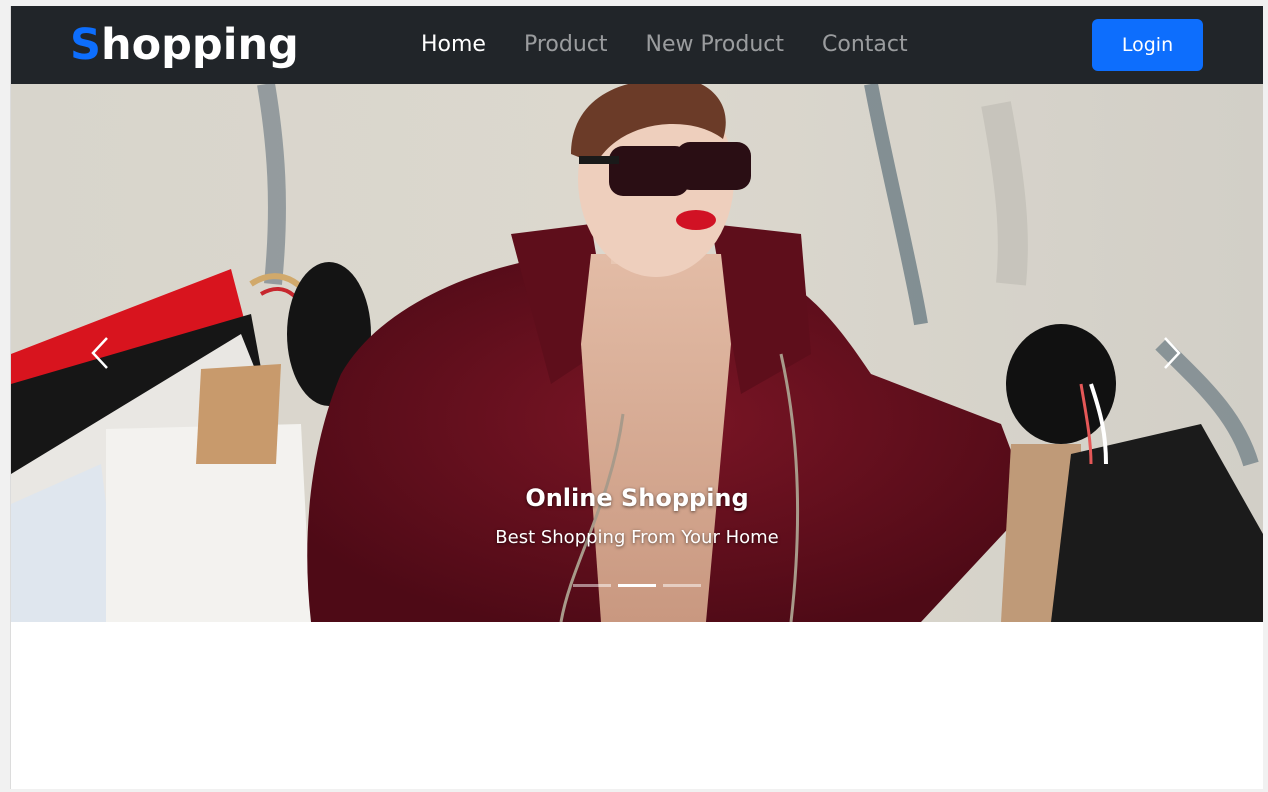 The width and height of the screenshot is (1268, 792). I want to click on nav-links: Home Product New Product Contact, so click(683, 45).